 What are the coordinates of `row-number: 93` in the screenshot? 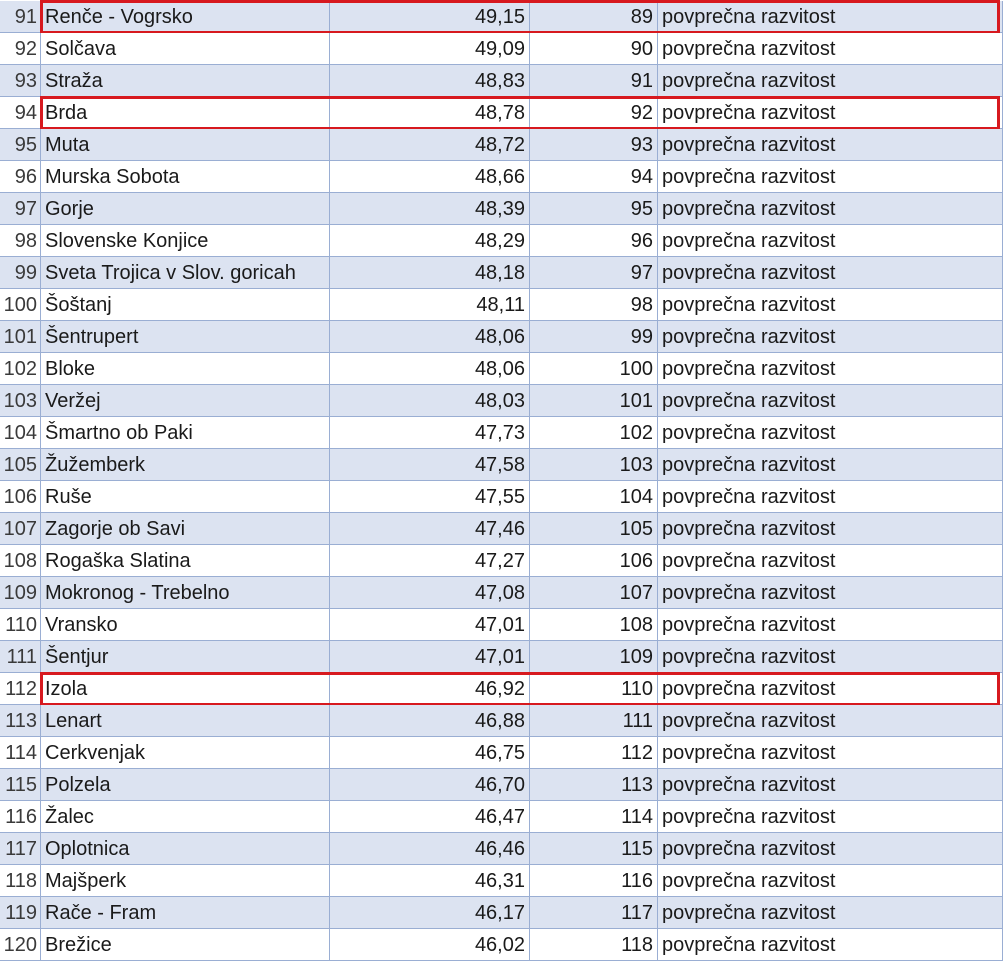 It's located at (20, 81).